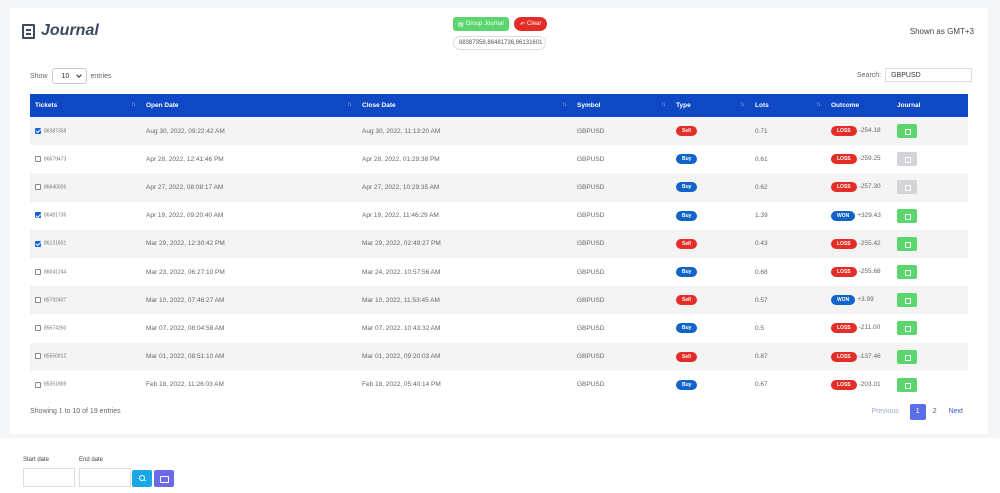  Describe the element at coordinates (55, 130) in the screenshot. I see `ticket-id: 88387358` at that location.